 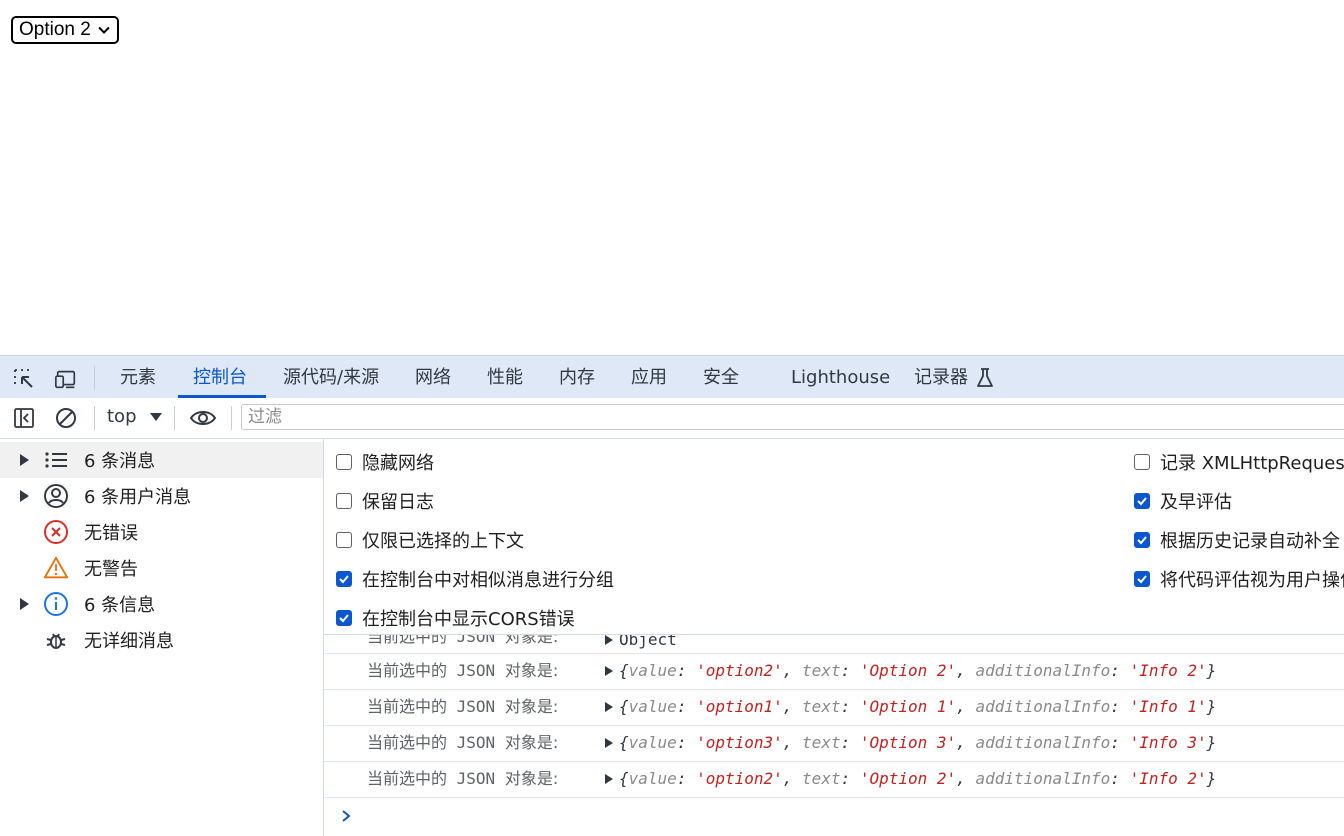 I want to click on sidebar-item-label: 无错误, so click(x=111, y=533).